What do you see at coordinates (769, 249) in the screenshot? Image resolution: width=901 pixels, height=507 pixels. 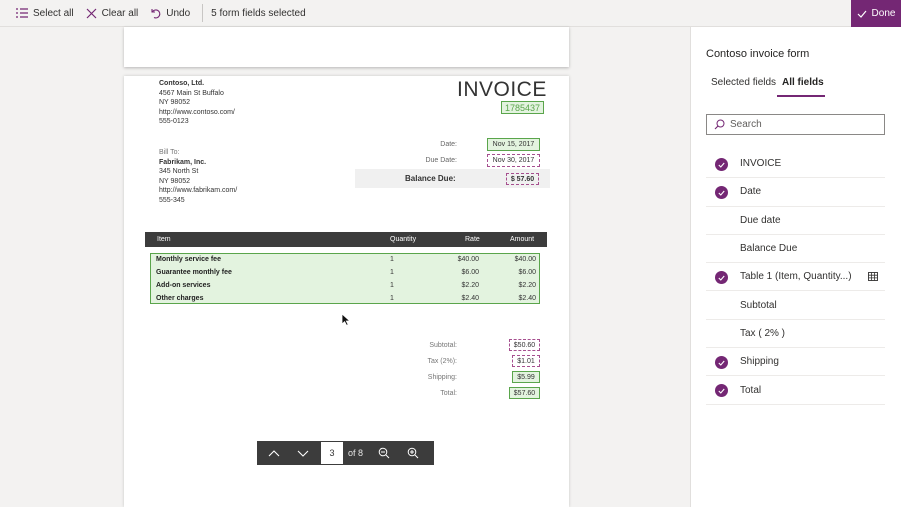 I see `field-label: Balance Due` at bounding box center [769, 249].